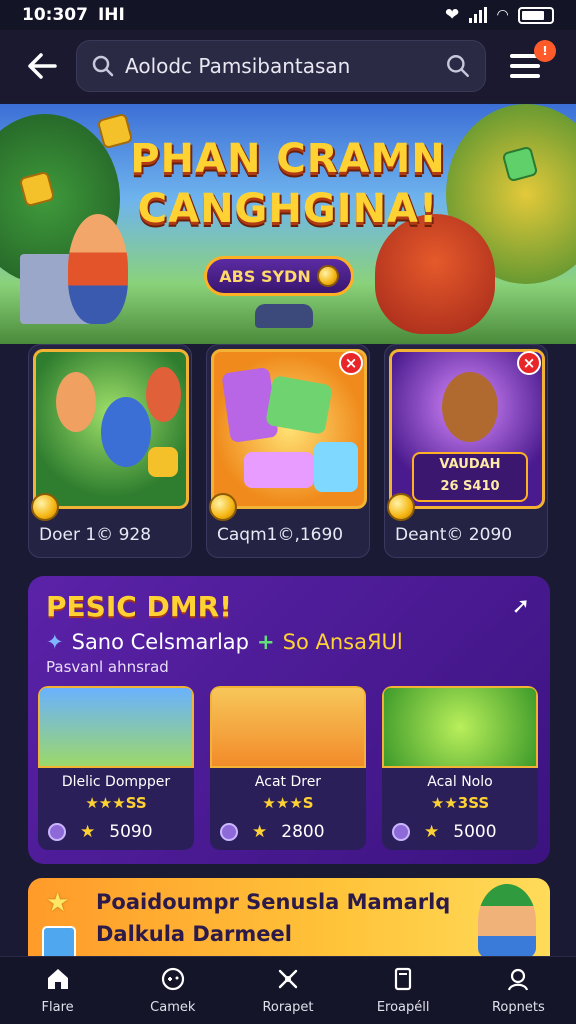  I want to click on nav-item-cards: Eroapéll, so click(403, 990).